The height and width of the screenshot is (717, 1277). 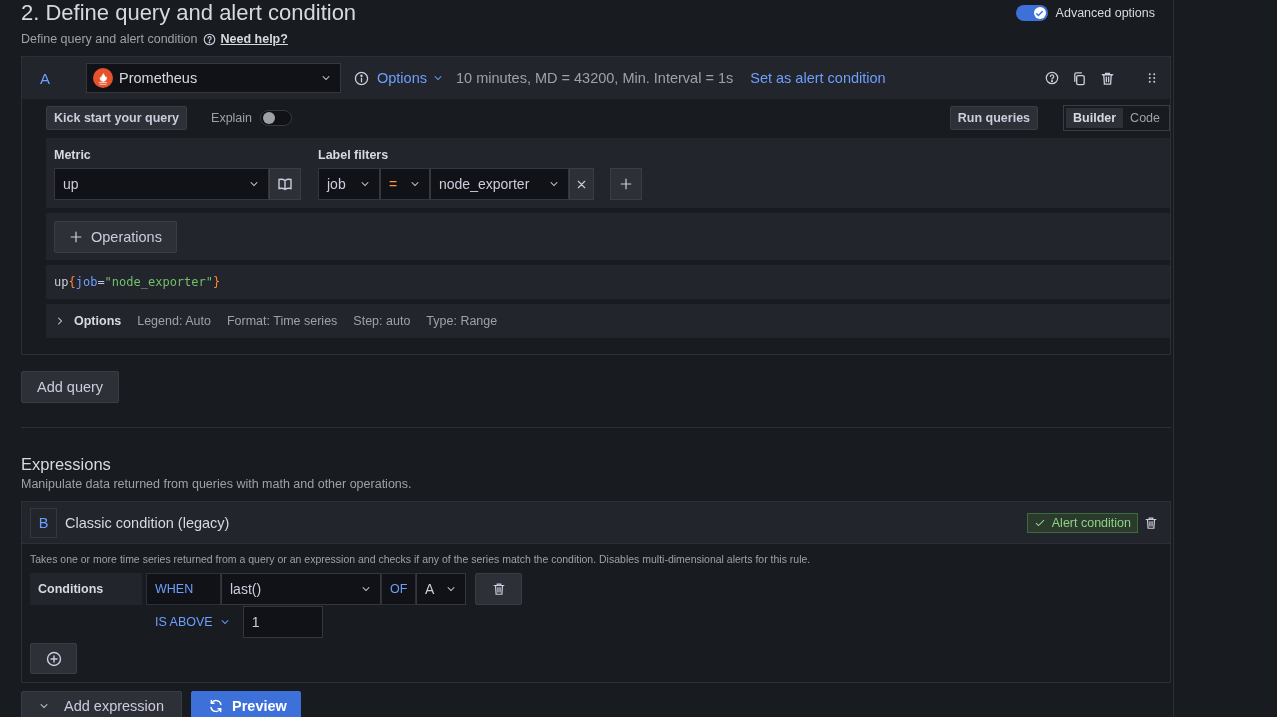 What do you see at coordinates (88, 321) in the screenshot?
I see `options-collapse-toggle: Options` at bounding box center [88, 321].